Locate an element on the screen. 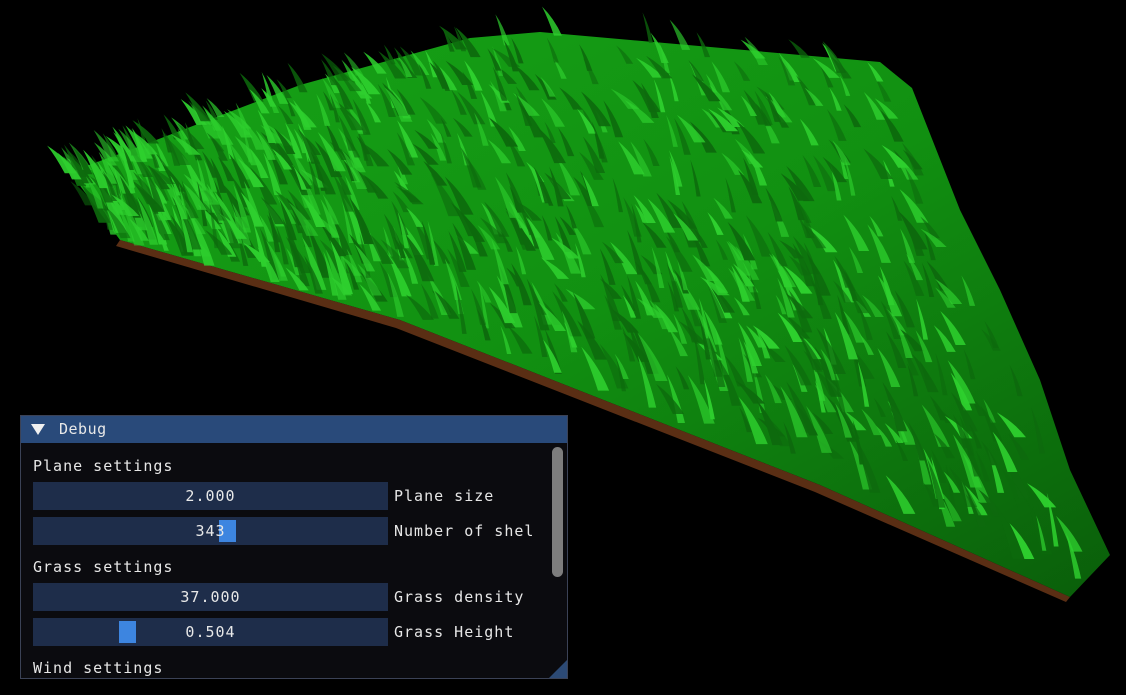 The height and width of the screenshot is (695, 1126). section-label-wind-settings: Wind settings is located at coordinates (98, 668).